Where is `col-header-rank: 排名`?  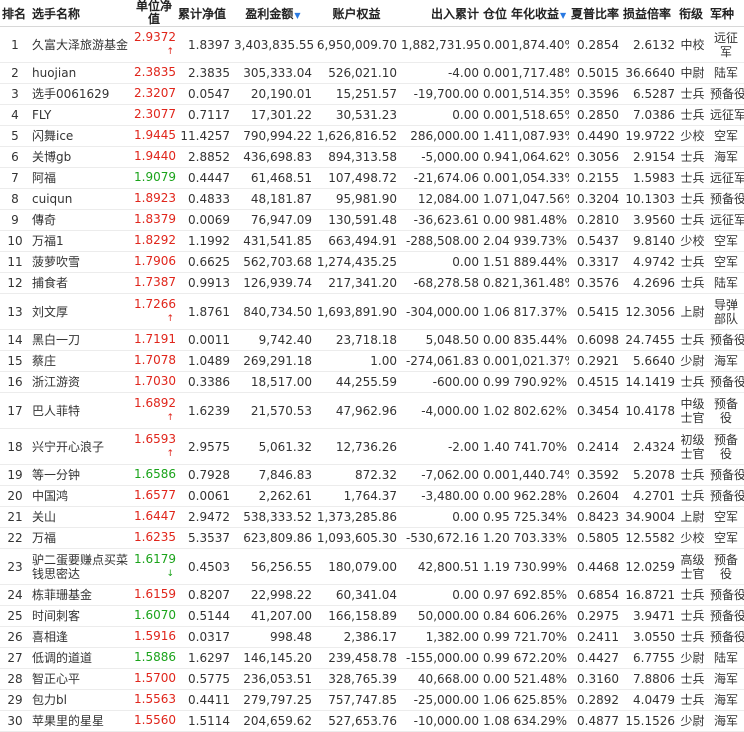 col-header-rank: 排名 is located at coordinates (15, 13).